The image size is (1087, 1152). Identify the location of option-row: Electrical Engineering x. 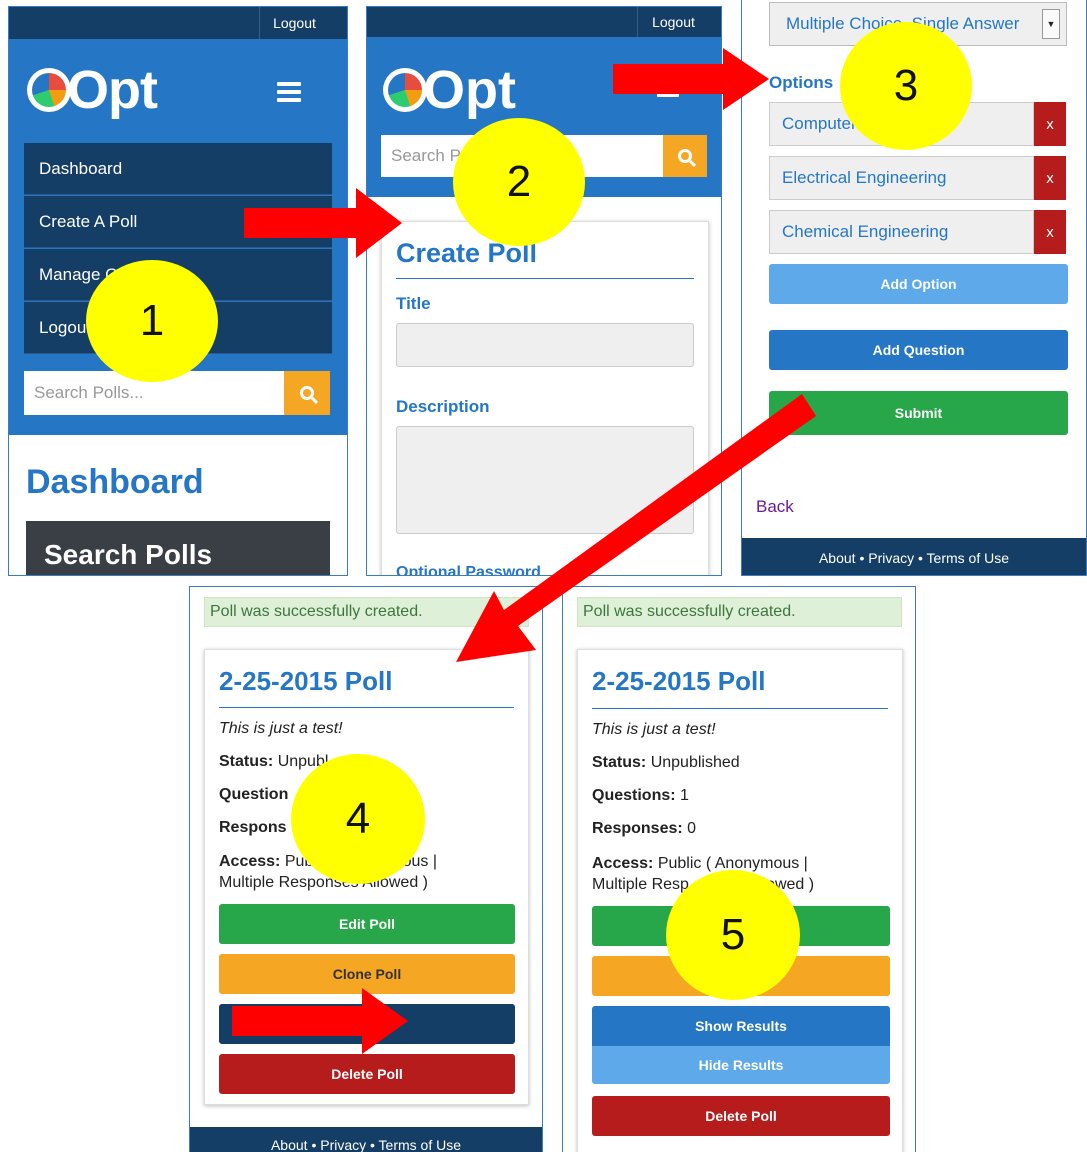
(917, 178).